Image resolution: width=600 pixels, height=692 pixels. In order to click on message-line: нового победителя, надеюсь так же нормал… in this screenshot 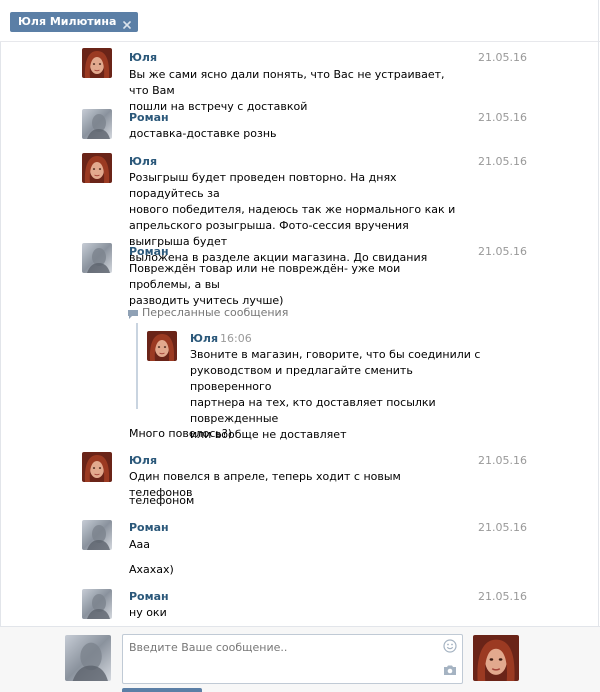, I will do `click(292, 209)`.